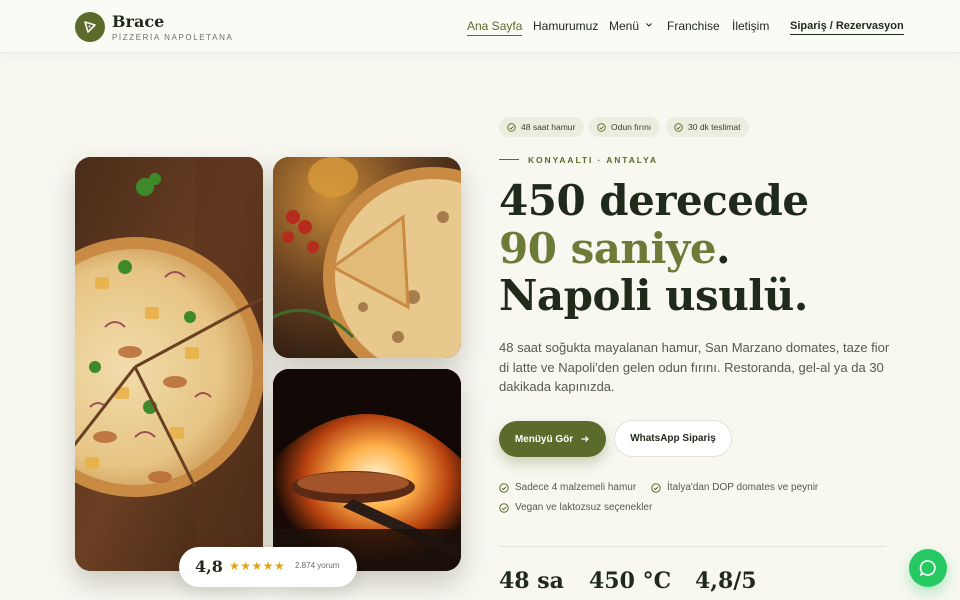 The height and width of the screenshot is (600, 960). What do you see at coordinates (585, 439) in the screenshot?
I see `arrow-right-icon` at bounding box center [585, 439].